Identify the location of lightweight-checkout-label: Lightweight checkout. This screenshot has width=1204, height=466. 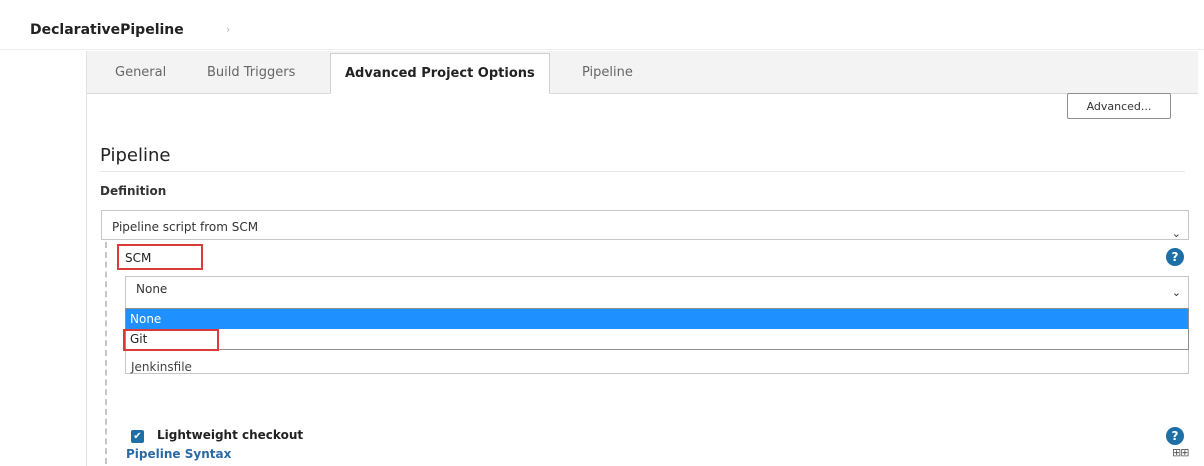
(230, 435).